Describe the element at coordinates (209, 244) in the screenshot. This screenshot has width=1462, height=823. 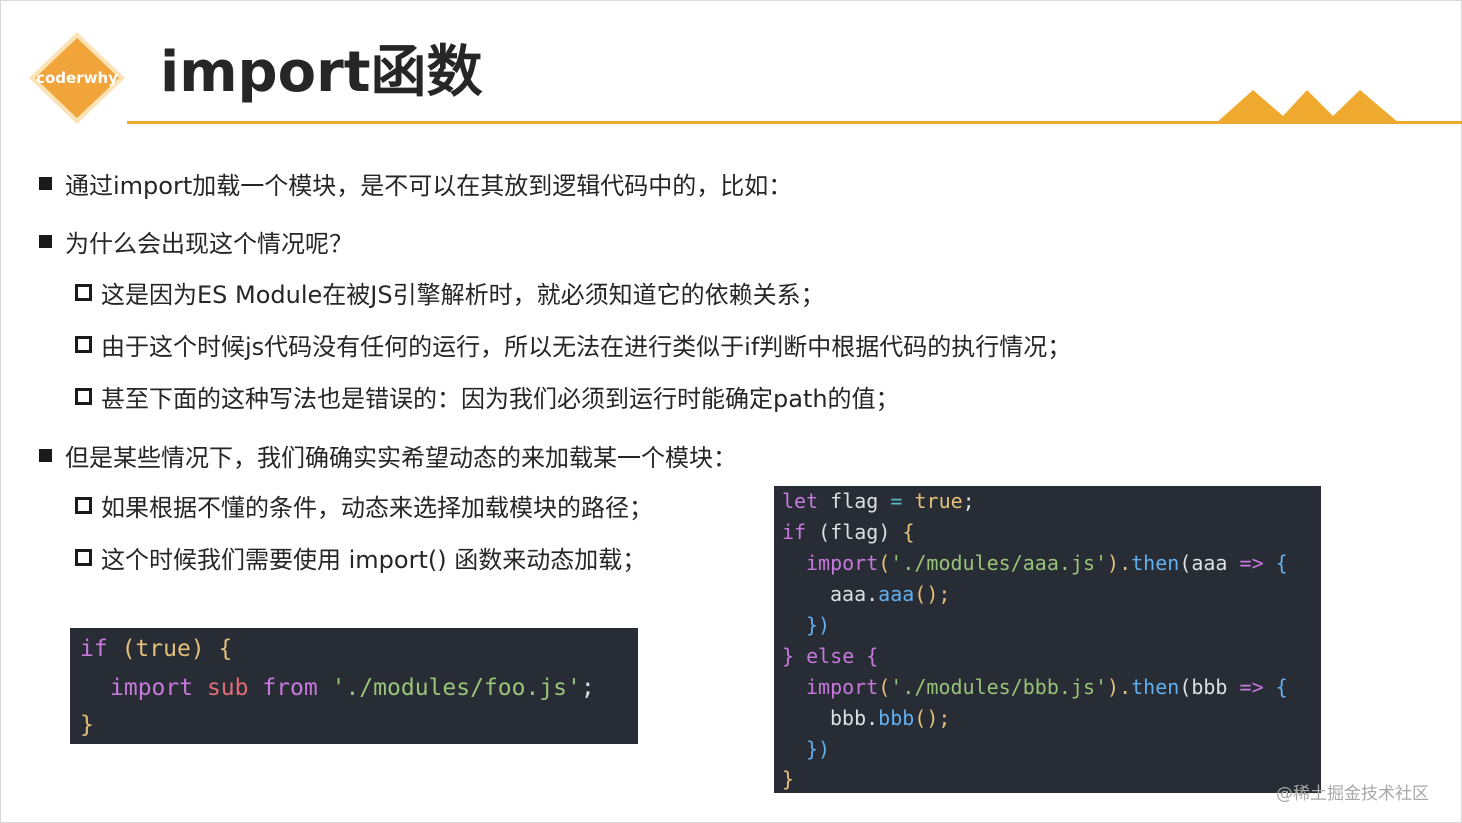
I see `bullet-text: 为什么会出现这个情况呢？` at that location.